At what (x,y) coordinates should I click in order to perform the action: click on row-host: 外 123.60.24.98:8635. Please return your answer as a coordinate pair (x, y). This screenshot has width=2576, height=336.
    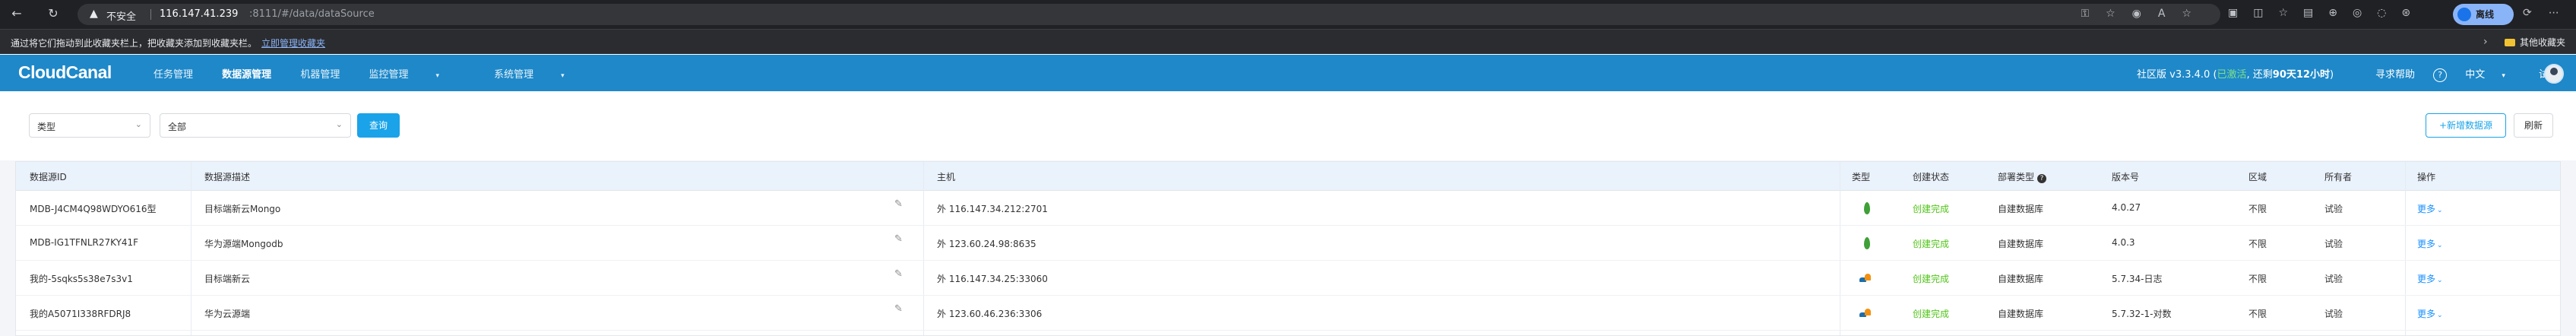
    Looking at the image, I should click on (986, 243).